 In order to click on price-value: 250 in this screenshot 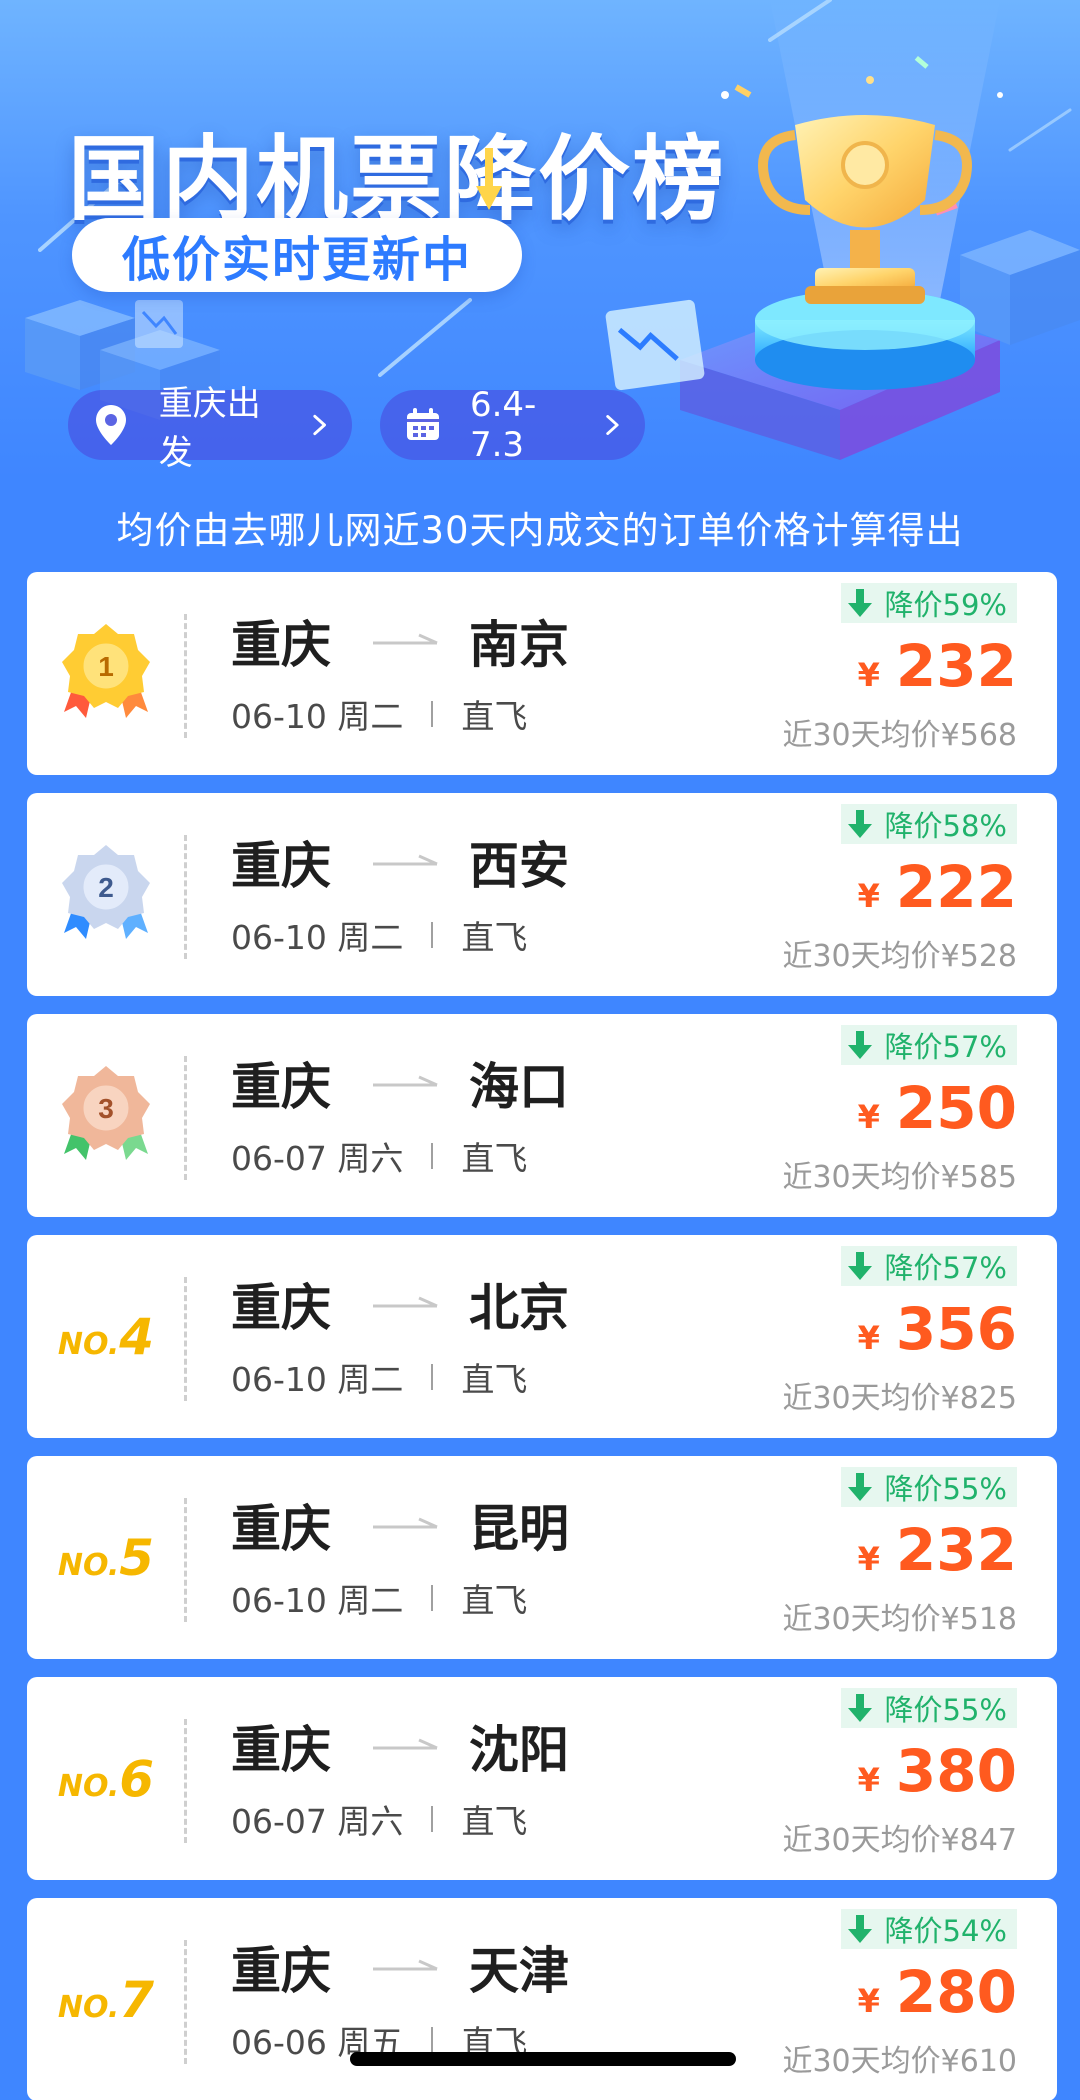, I will do `click(956, 1108)`.